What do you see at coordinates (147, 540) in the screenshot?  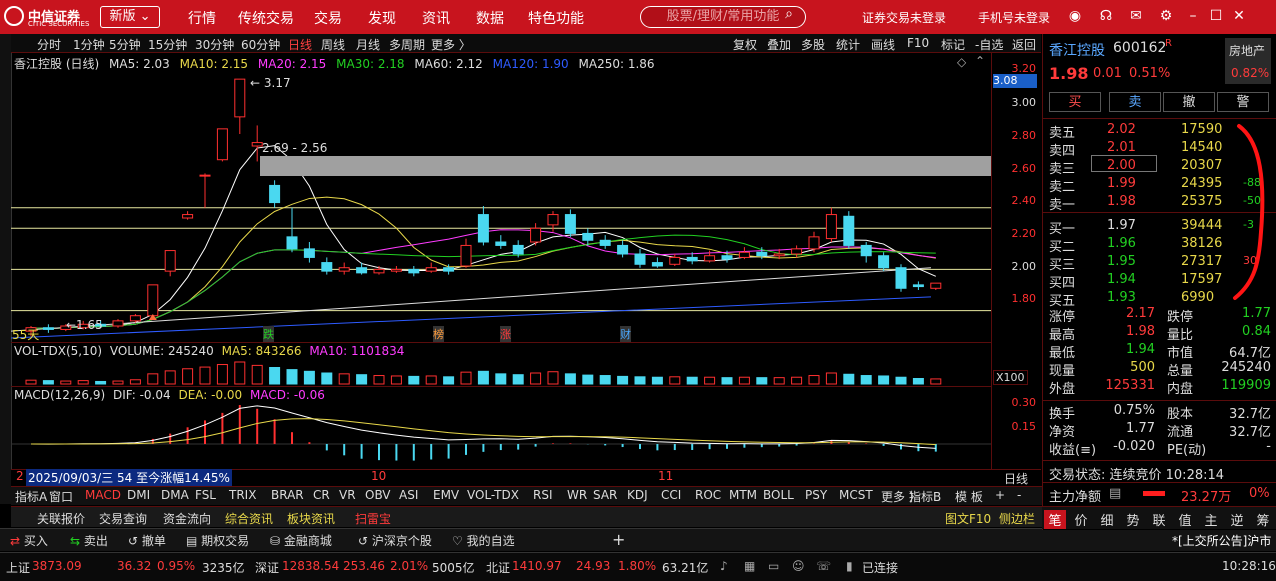 I see `cancel-action: ↺ 撤单` at bounding box center [147, 540].